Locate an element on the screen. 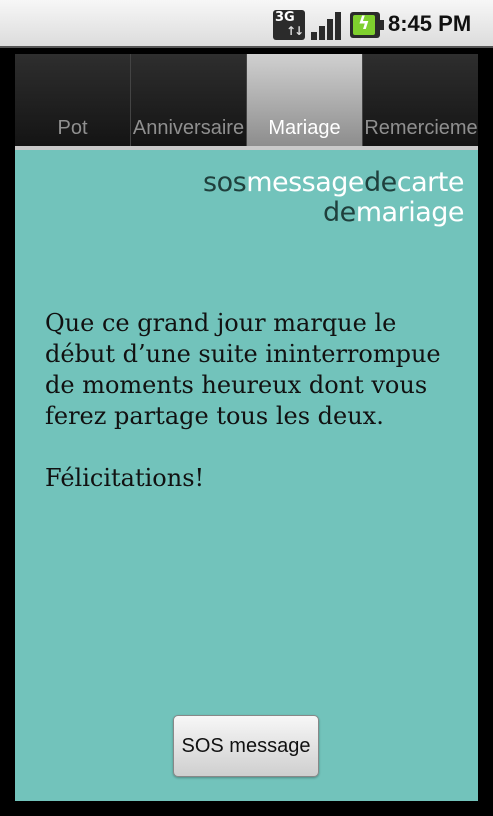  3g-data-icon: 3G ↑↓ is located at coordinates (289, 25).